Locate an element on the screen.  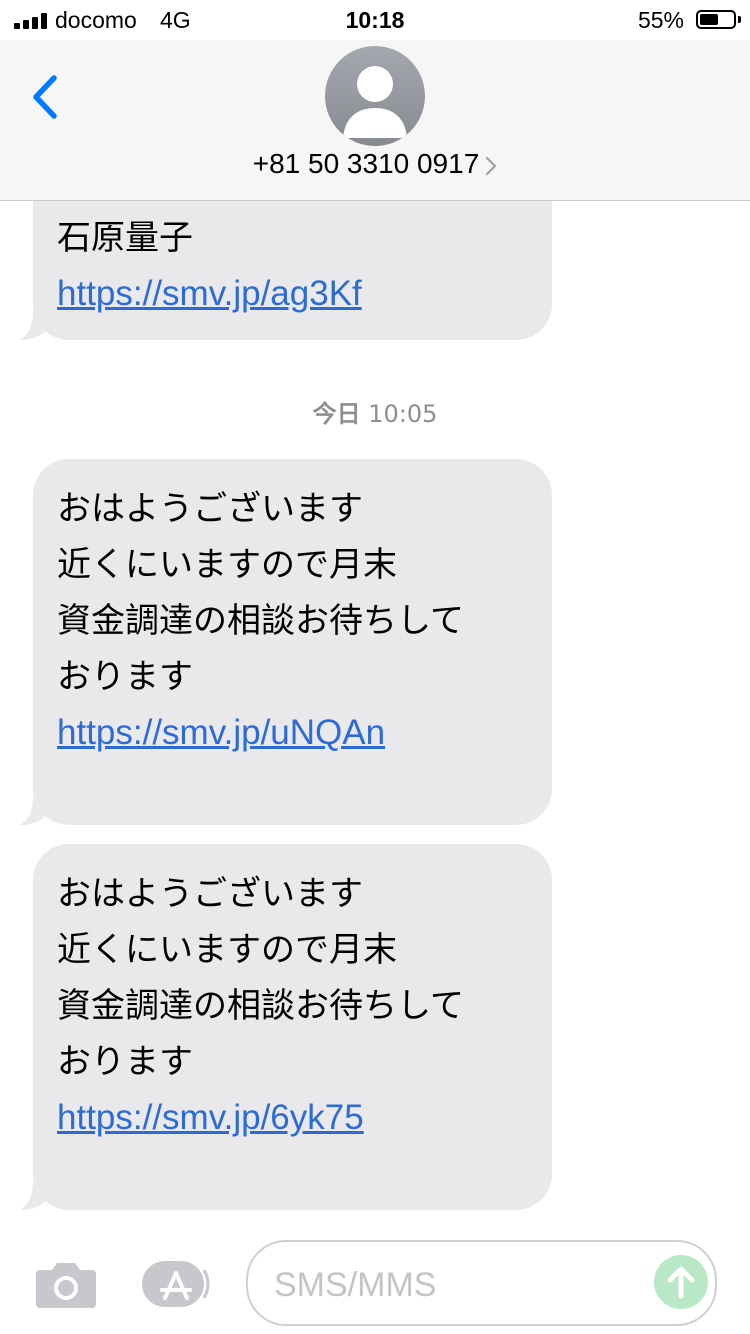
message-input-placeholder: SMS/MMS is located at coordinates (355, 1285).